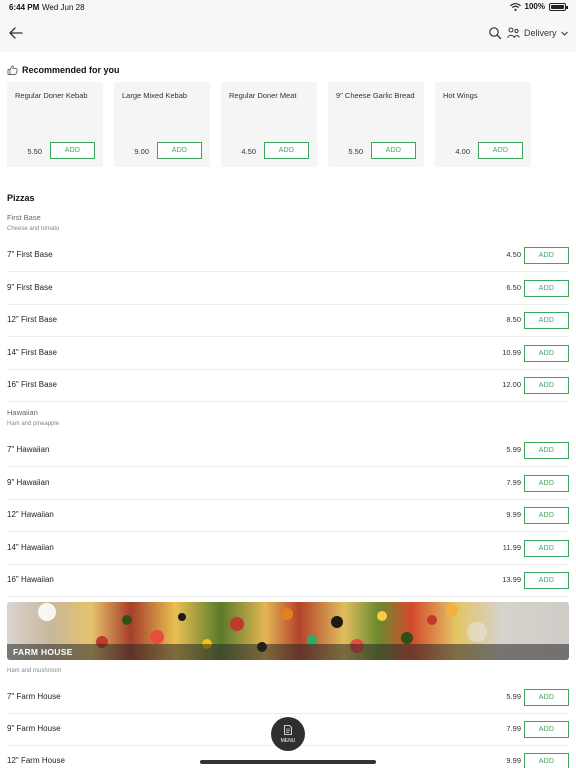  What do you see at coordinates (288, 7) in the screenshot?
I see `status-bar: 6:44 PM Wed Jun 28 100%` at bounding box center [288, 7].